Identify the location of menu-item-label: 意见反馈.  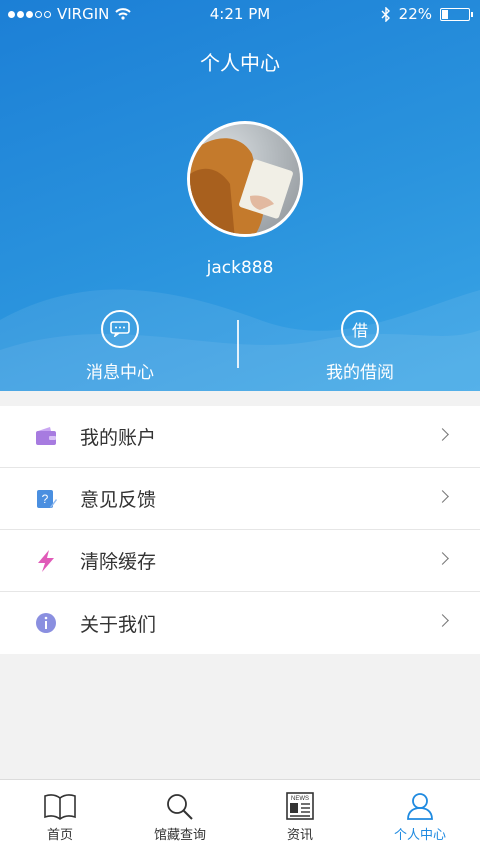
(118, 500).